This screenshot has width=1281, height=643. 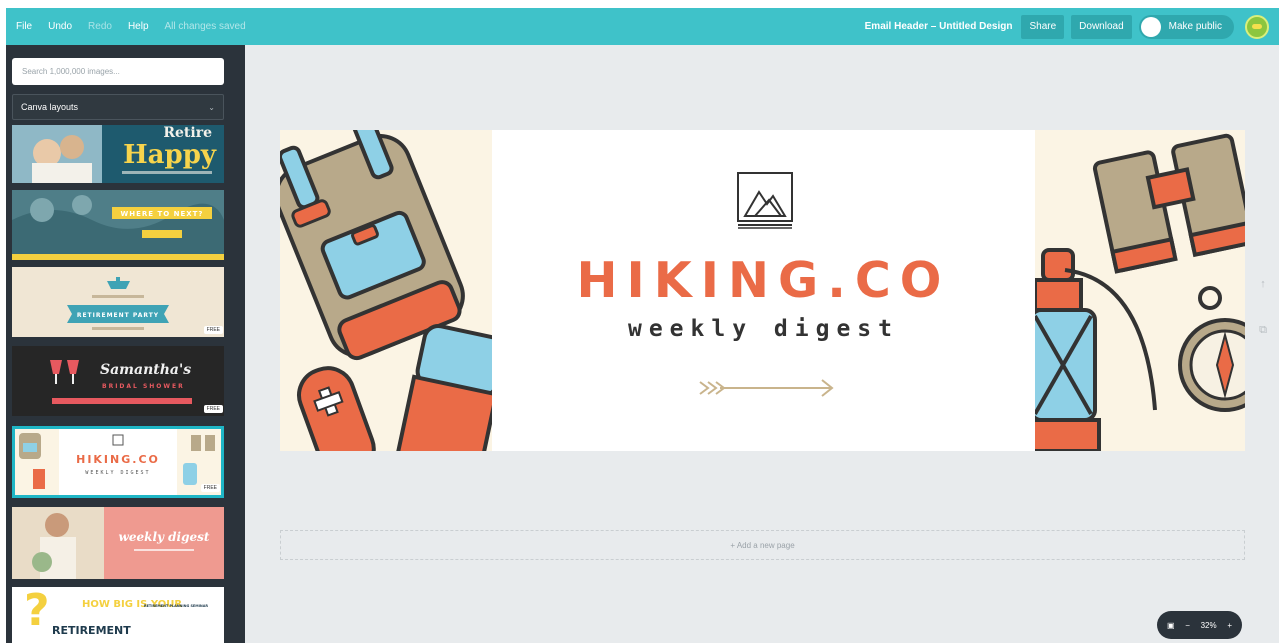 I want to click on menu-undo: Undo, so click(x=60, y=26).